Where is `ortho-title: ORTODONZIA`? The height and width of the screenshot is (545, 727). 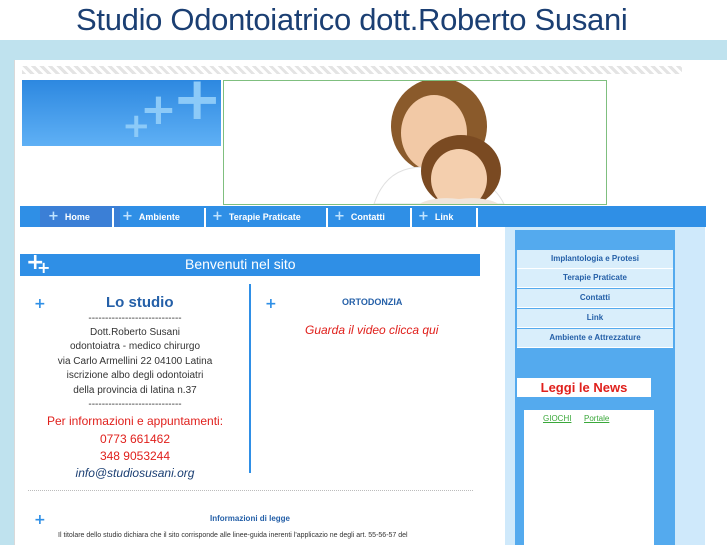
ortho-title: ORTODONZIA is located at coordinates (372, 302).